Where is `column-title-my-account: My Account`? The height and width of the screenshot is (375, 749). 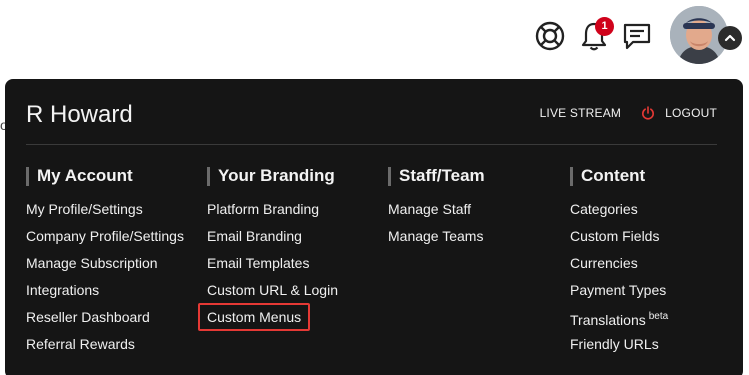 column-title-my-account: My Account is located at coordinates (85, 175).